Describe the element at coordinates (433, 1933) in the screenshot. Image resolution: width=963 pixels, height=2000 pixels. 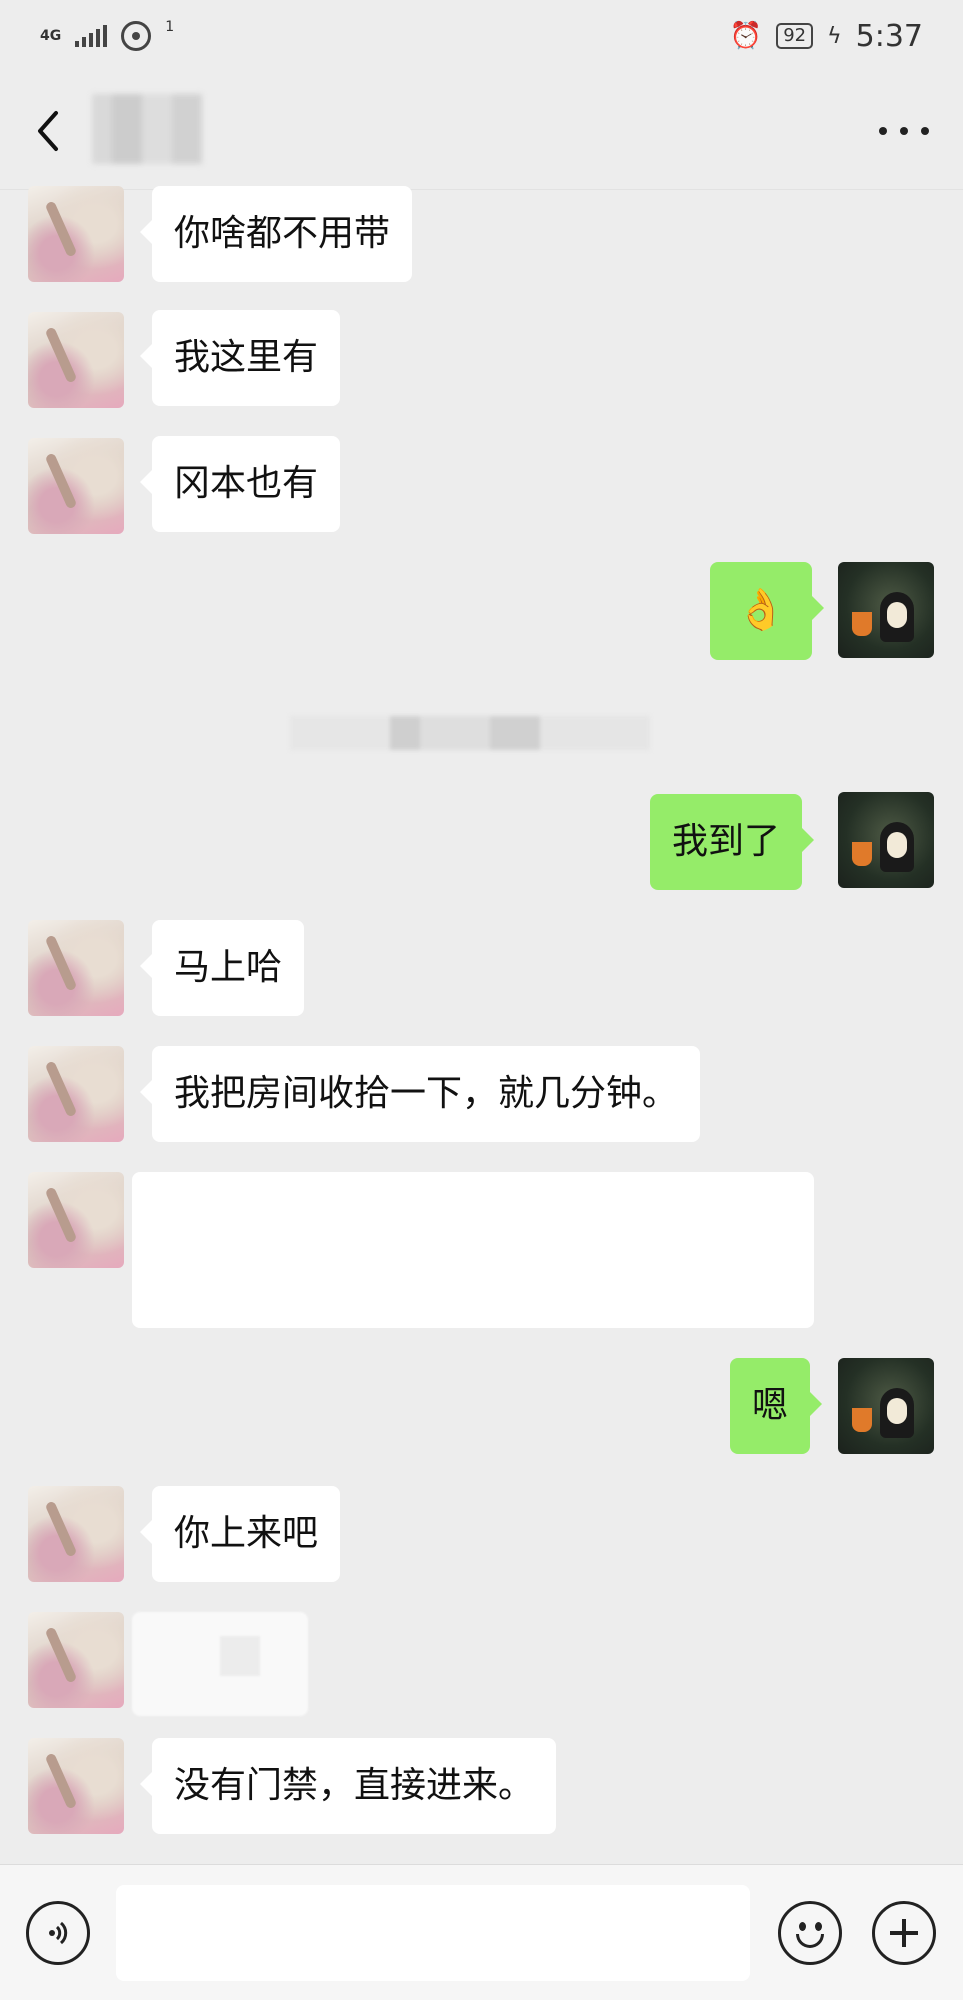
I see `message-input` at that location.